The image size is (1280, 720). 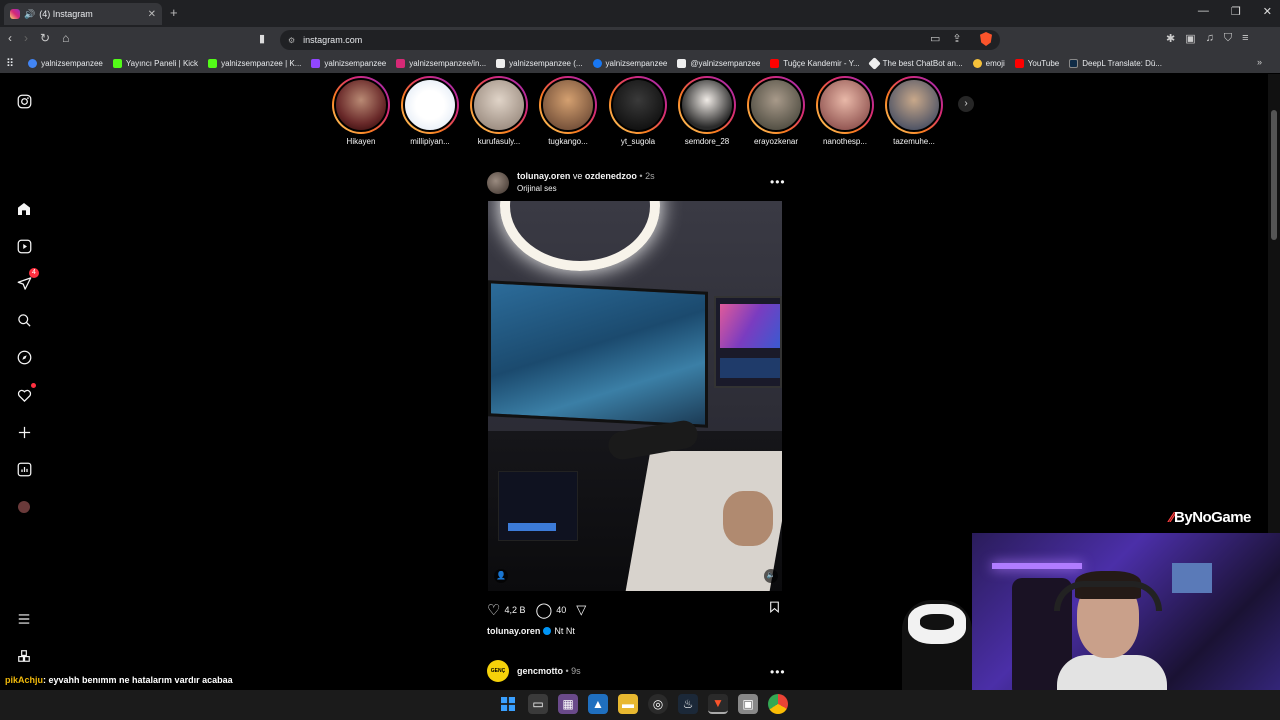 I want to click on obs-icon: ◎, so click(x=658, y=704).